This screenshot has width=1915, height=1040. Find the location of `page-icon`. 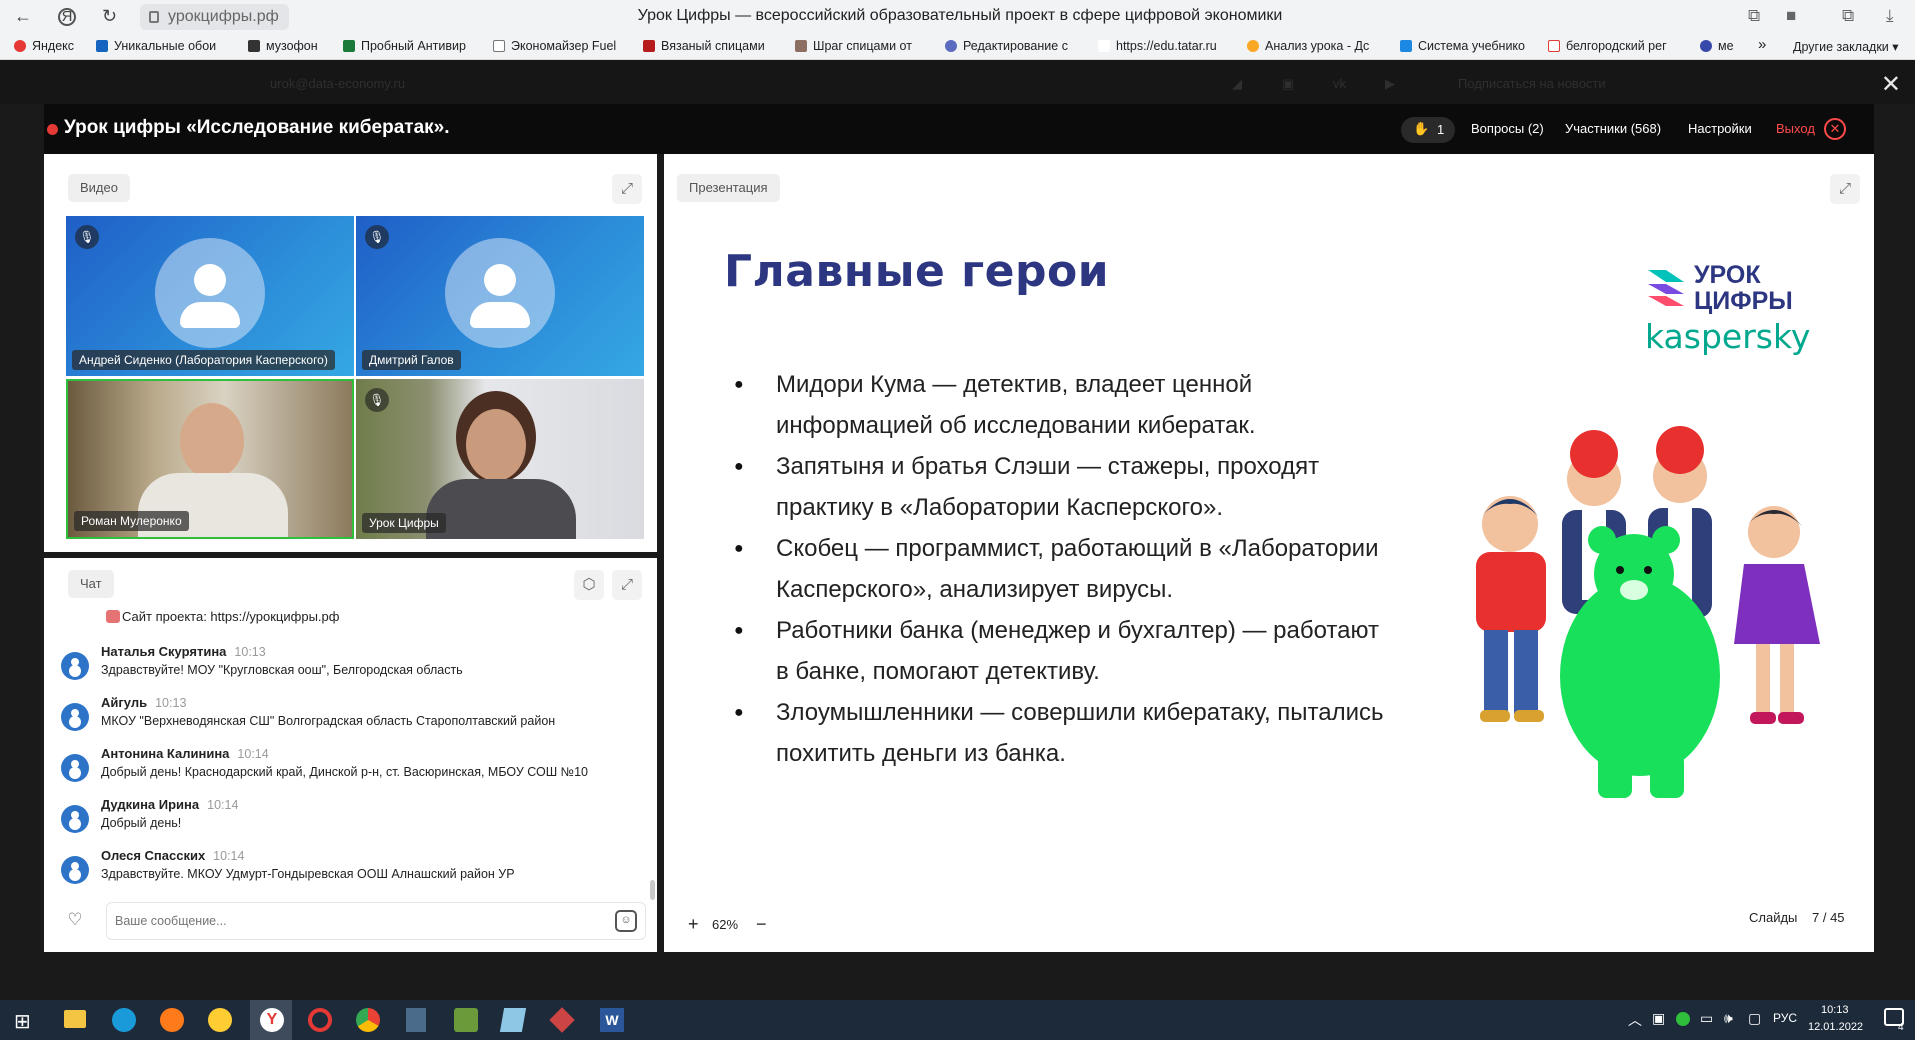

page-icon is located at coordinates (499, 46).